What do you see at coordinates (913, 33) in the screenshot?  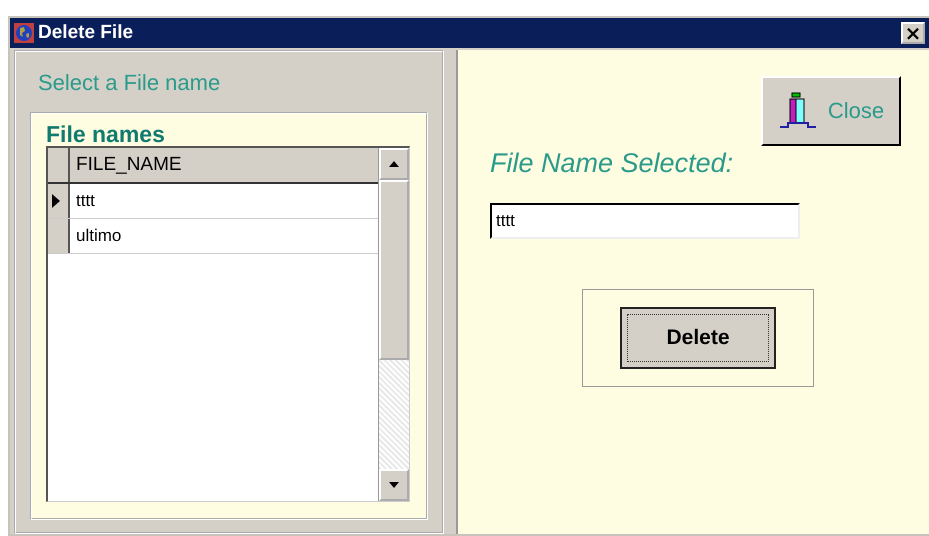 I see `close-button: ×` at bounding box center [913, 33].